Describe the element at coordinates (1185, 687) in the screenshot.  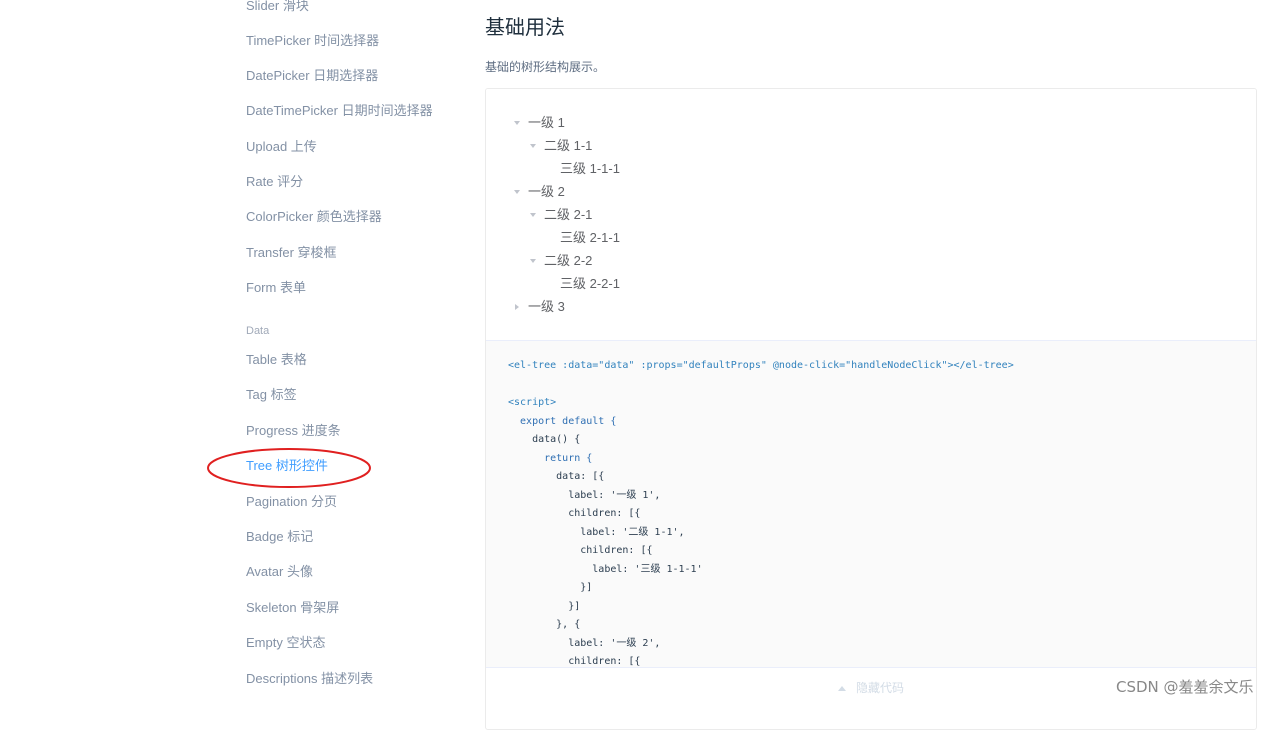
I see `watermark: CSDN @羞羞余文乐` at that location.